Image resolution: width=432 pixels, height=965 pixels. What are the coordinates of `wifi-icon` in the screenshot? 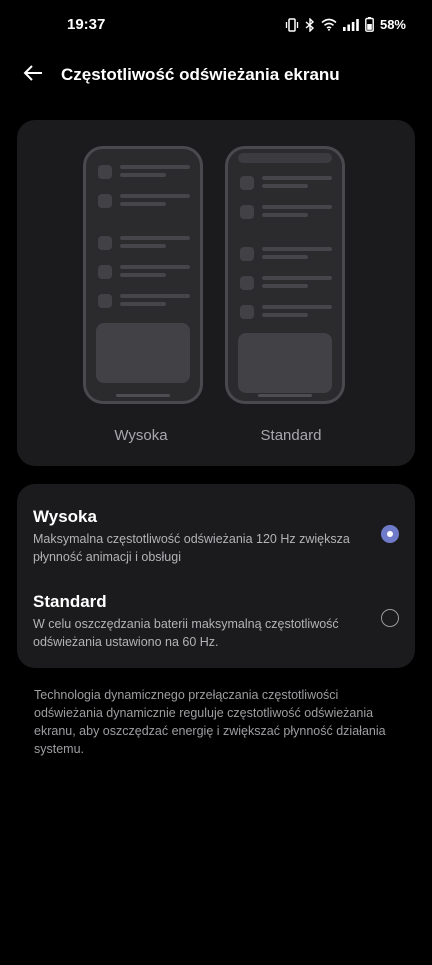 It's located at (329, 24).